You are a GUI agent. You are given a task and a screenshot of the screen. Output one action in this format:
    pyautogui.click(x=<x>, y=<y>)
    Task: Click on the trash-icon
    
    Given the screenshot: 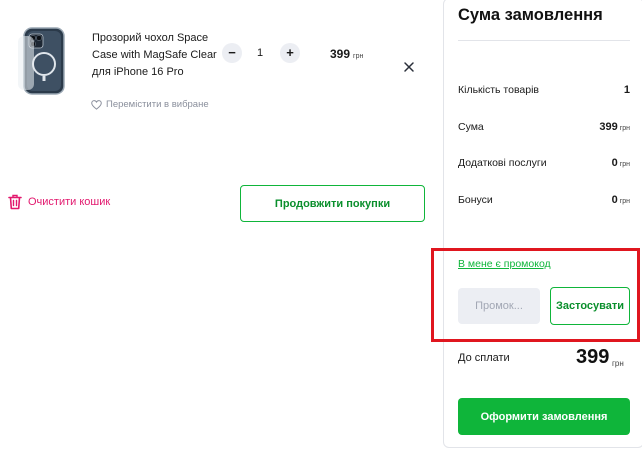 What is the action you would take?
    pyautogui.click(x=15, y=202)
    